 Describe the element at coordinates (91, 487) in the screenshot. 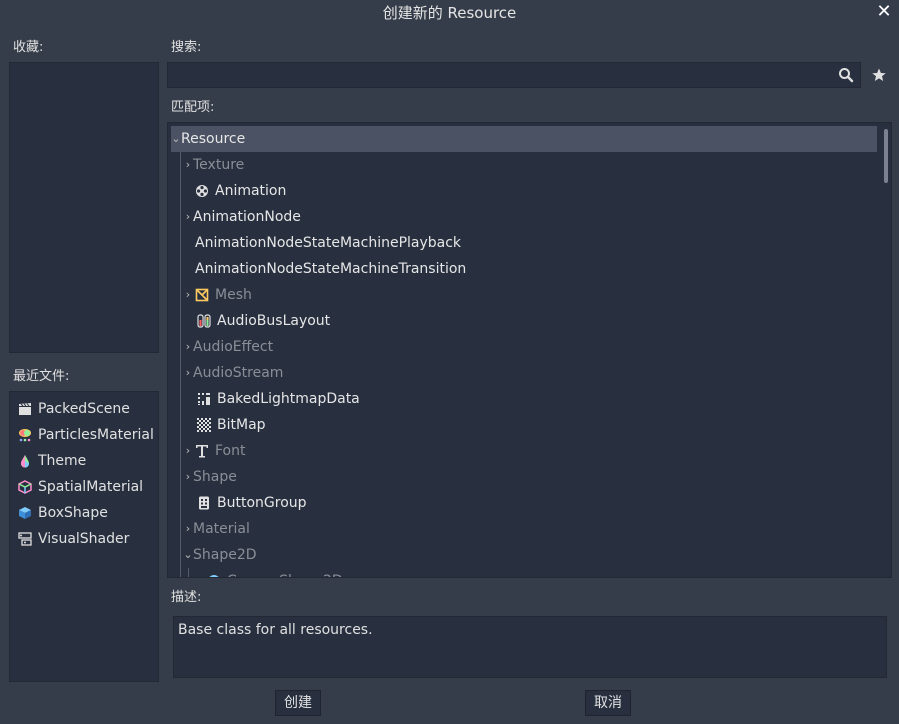

I see `recent-item-label: SpatialMaterial` at that location.